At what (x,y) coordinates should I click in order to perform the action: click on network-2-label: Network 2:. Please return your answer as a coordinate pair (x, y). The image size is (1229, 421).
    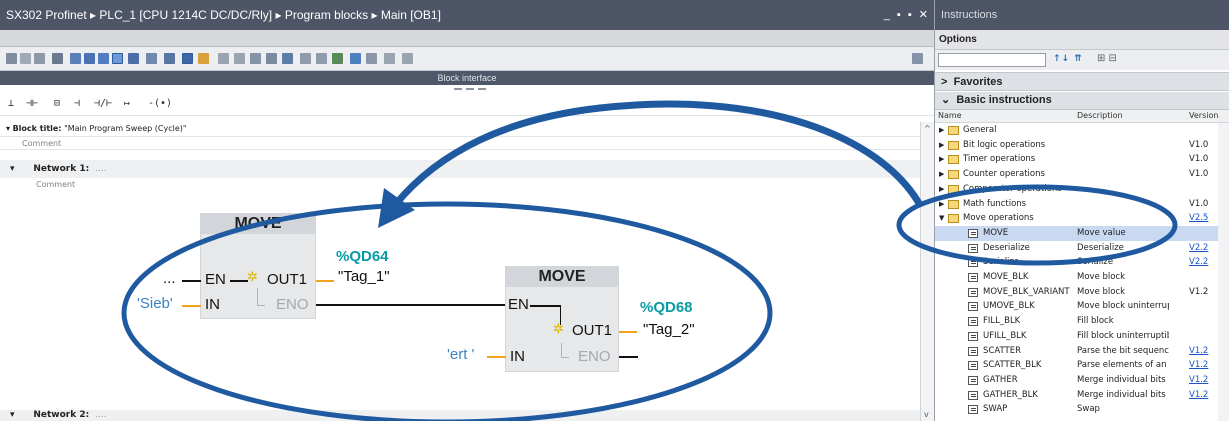
    Looking at the image, I should click on (61, 415).